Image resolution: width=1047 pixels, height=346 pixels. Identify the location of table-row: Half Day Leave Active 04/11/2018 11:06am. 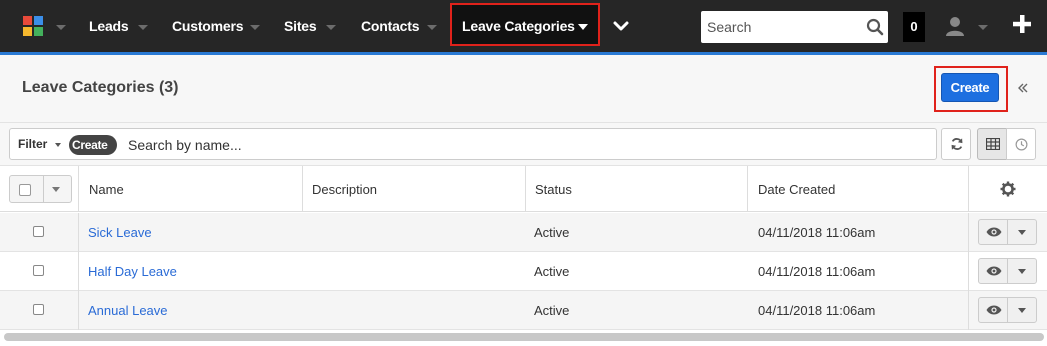
(523, 271).